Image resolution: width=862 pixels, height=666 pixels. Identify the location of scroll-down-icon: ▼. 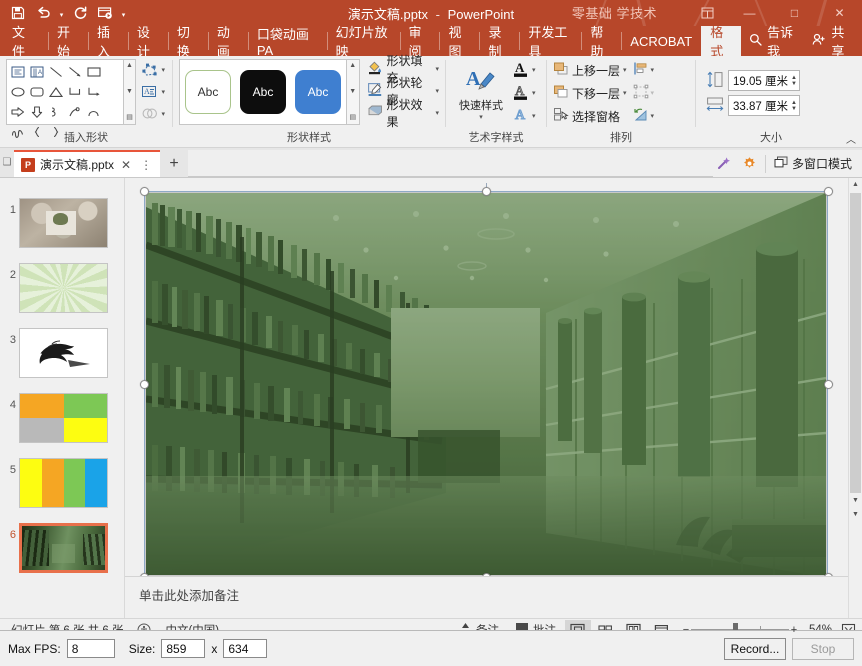
(855, 501).